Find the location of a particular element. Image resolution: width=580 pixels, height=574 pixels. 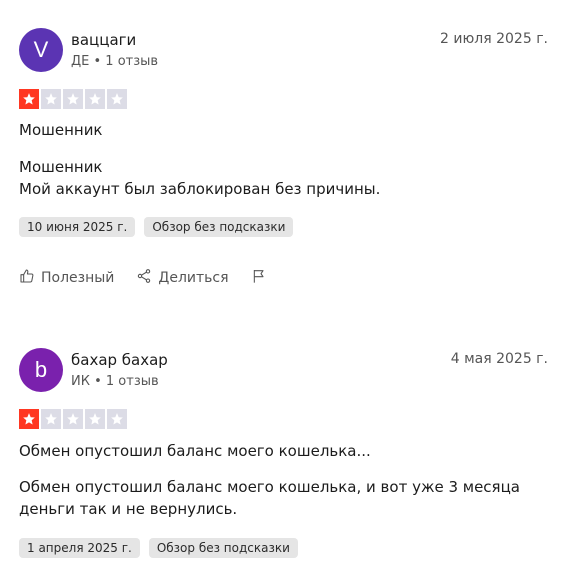

experience-date-tag: 1 апреля 2025 г. is located at coordinates (79, 548).